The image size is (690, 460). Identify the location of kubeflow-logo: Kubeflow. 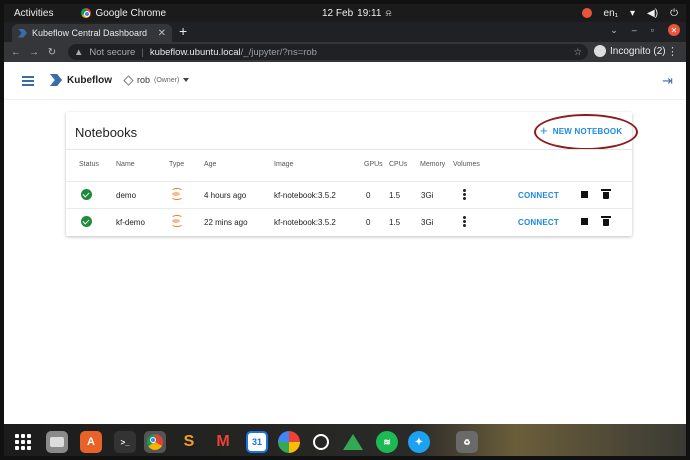
(81, 80).